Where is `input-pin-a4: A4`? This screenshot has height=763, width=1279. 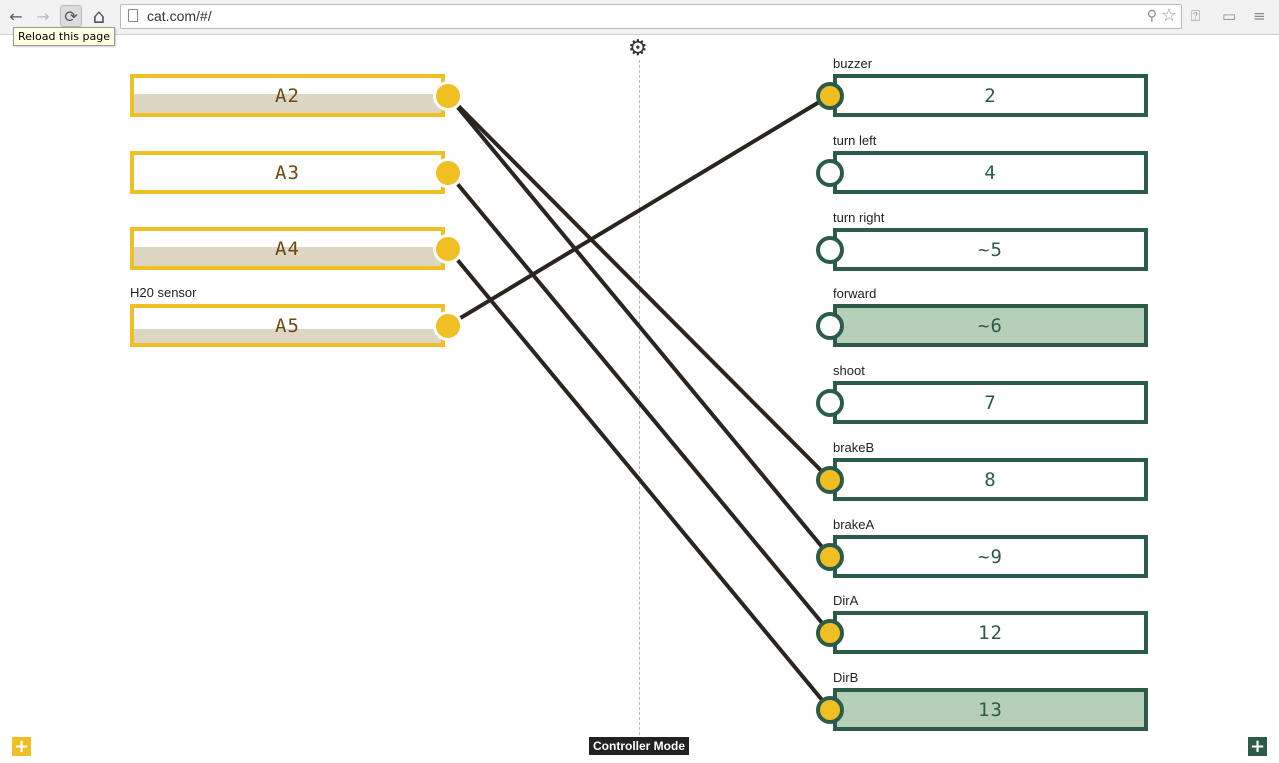 input-pin-a4: A4 is located at coordinates (287, 248).